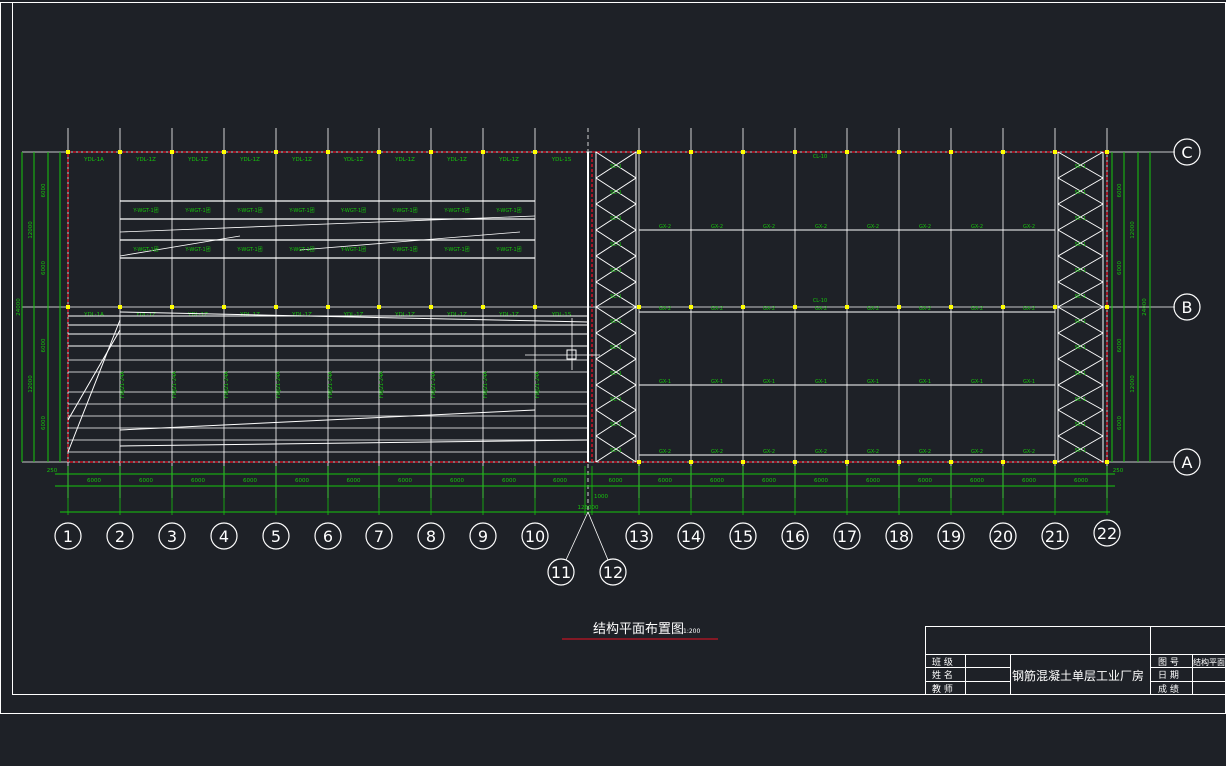  Describe the element at coordinates (172, 536) in the screenshot. I see `axis-bubble-label-3: 3` at that location.